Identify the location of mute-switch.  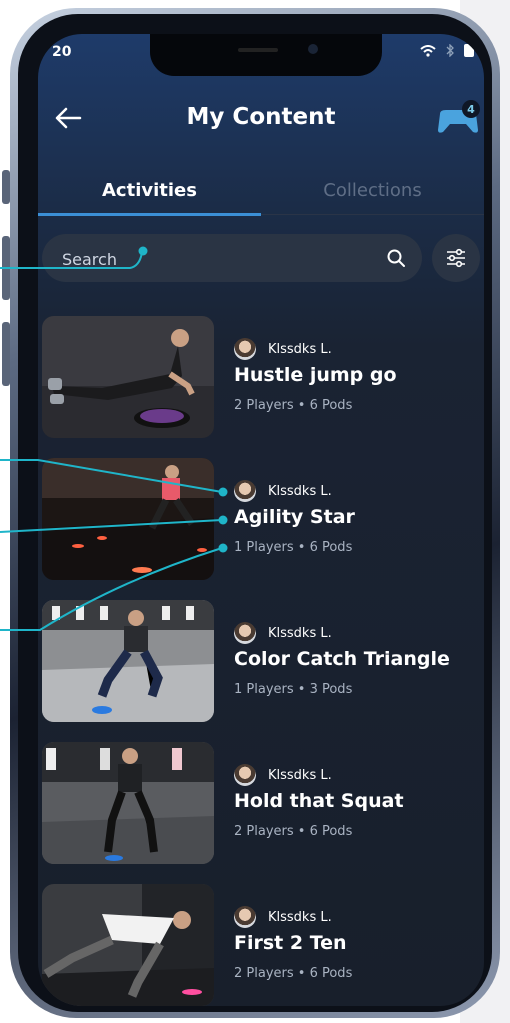
(6, 187).